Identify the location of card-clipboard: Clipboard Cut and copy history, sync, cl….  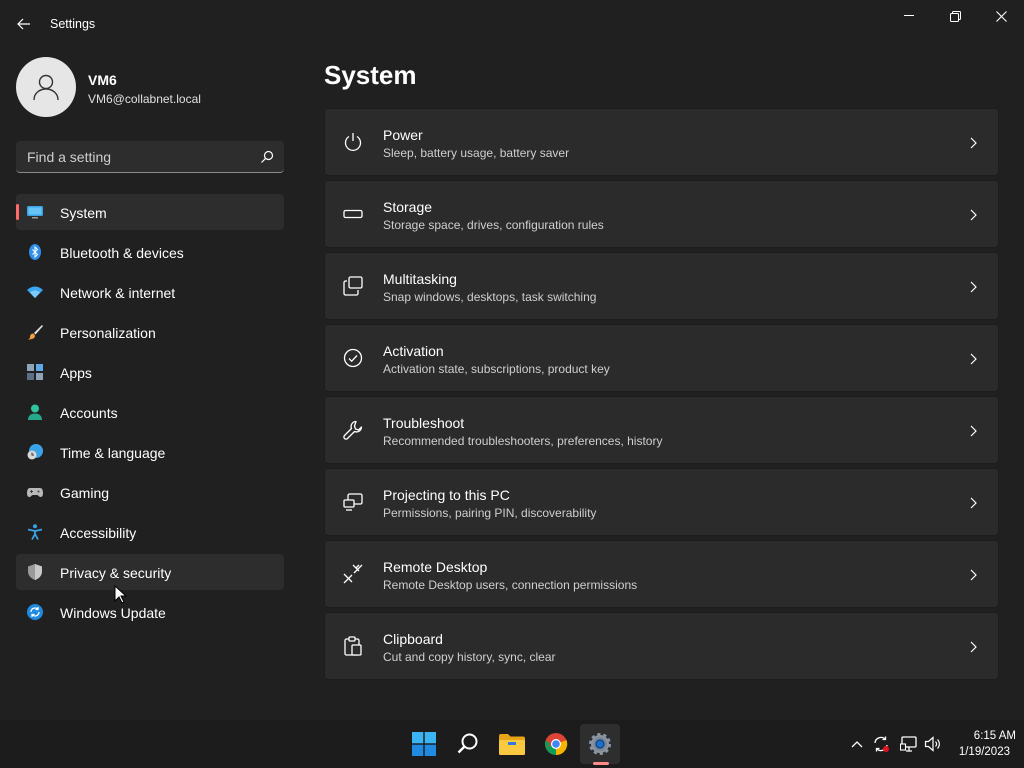
(661, 646).